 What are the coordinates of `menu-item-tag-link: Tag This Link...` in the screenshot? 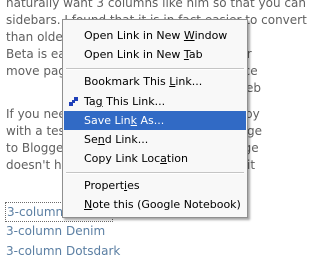 It's located at (155, 101).